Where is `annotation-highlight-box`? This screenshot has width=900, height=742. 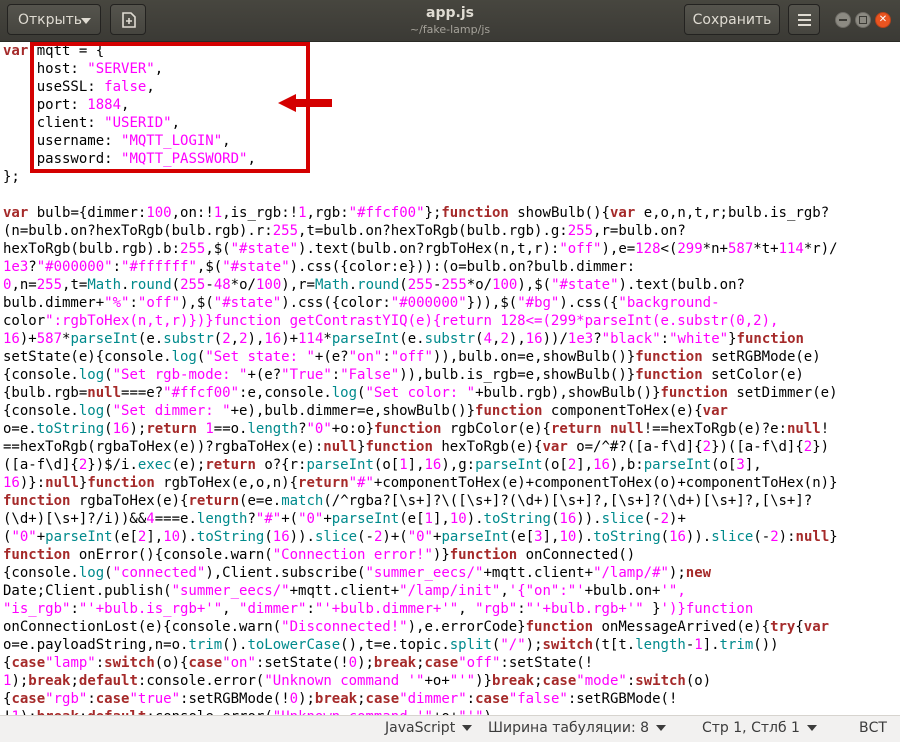
annotation-highlight-box is located at coordinates (170, 107).